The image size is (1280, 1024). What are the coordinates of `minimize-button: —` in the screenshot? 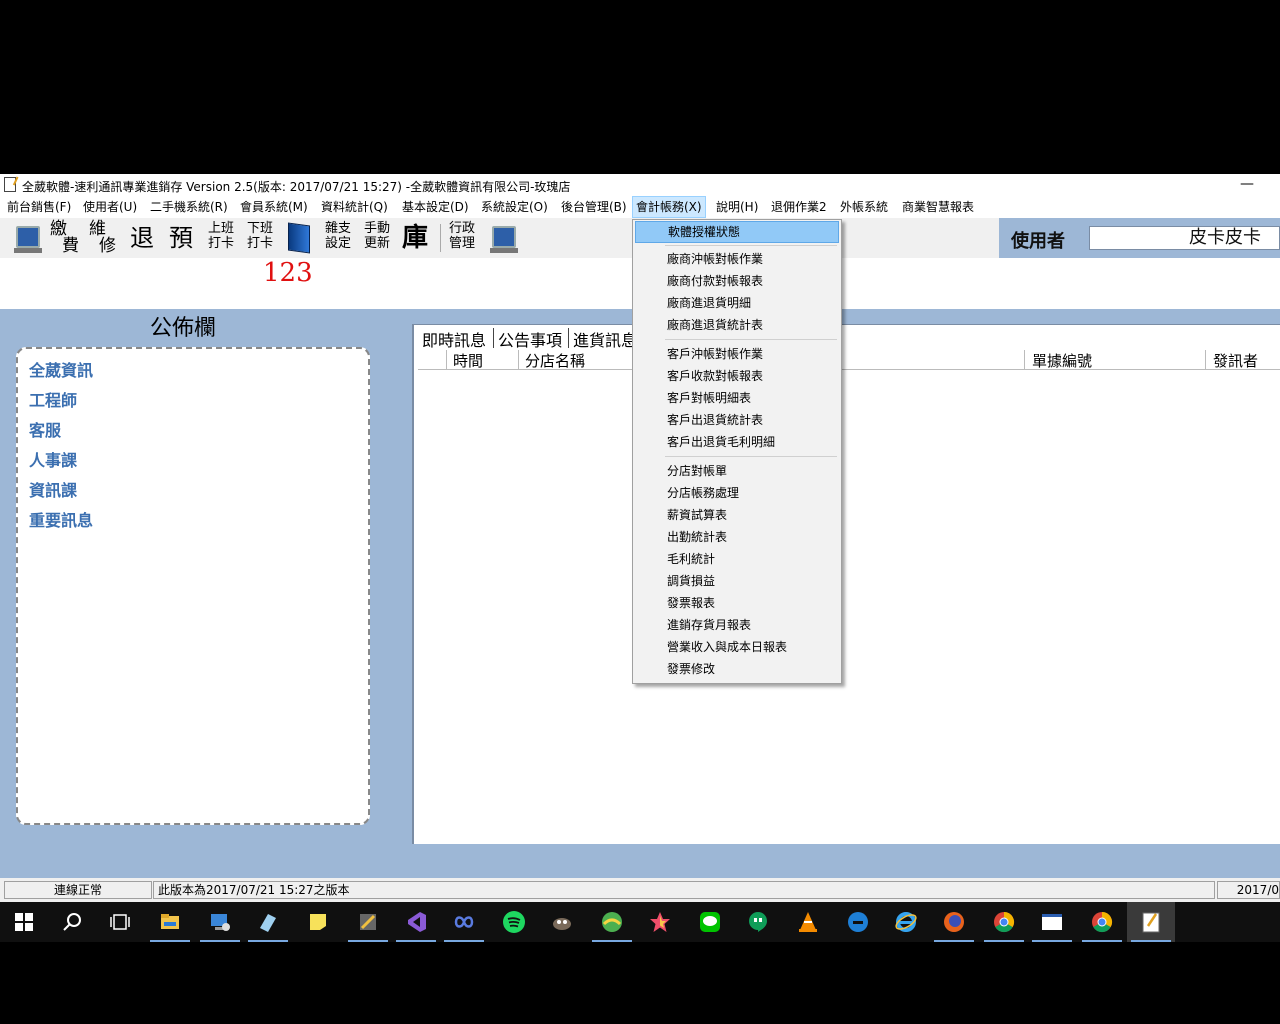 It's located at (1247, 185).